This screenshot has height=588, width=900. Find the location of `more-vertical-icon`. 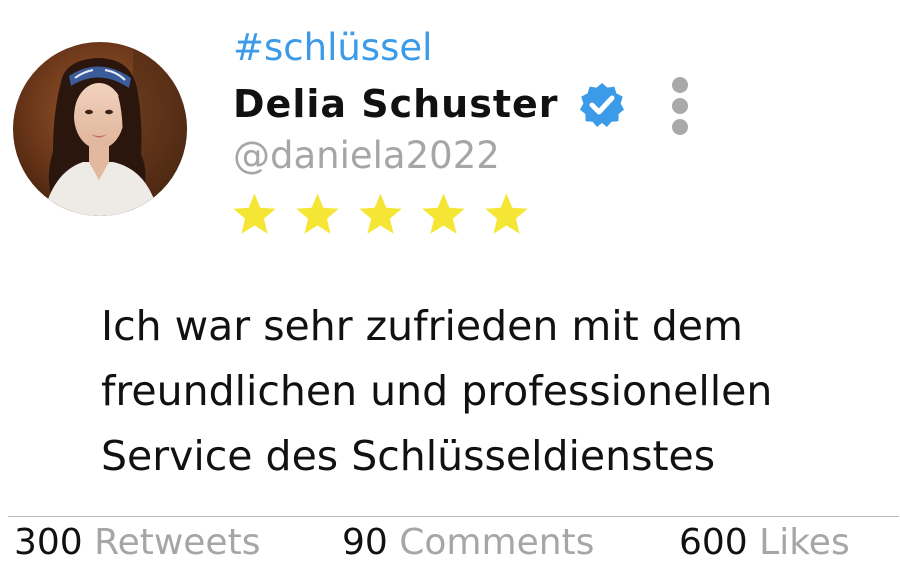

more-vertical-icon is located at coordinates (680, 85).